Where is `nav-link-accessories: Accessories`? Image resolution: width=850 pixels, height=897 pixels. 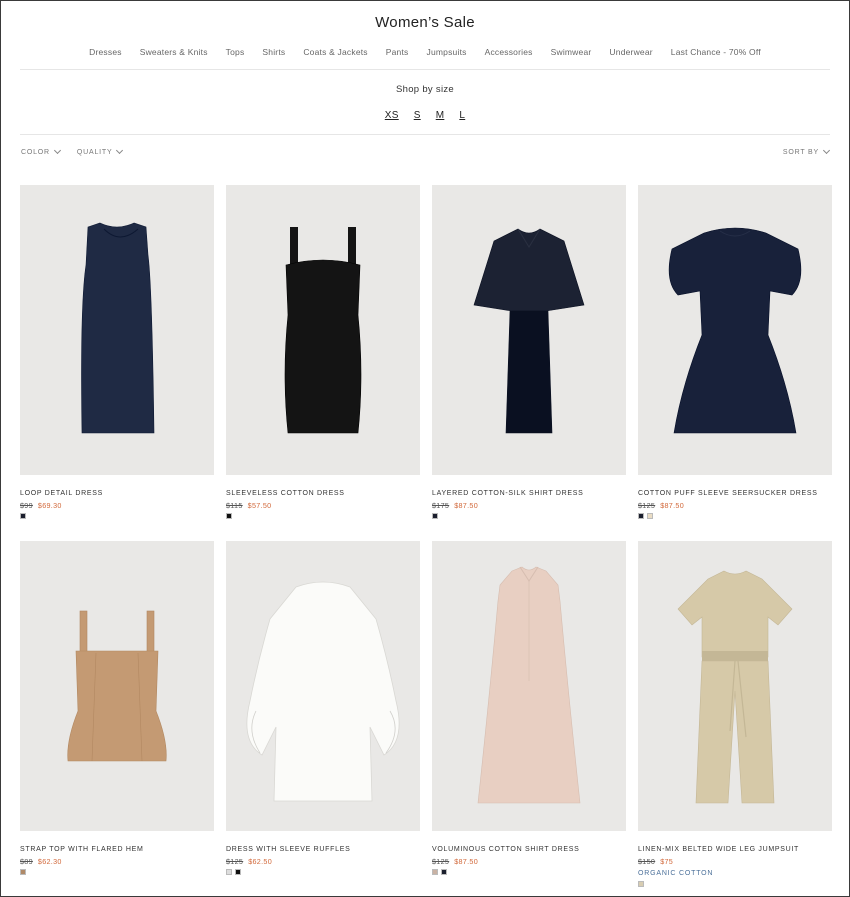
nav-link-accessories: Accessories is located at coordinates (509, 52).